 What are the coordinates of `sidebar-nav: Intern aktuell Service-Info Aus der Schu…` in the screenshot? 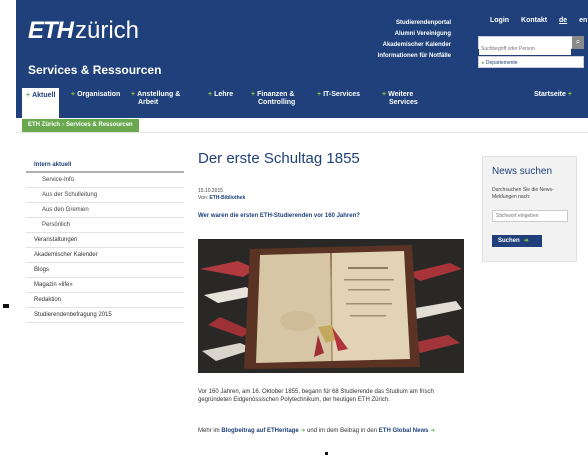 It's located at (105, 240).